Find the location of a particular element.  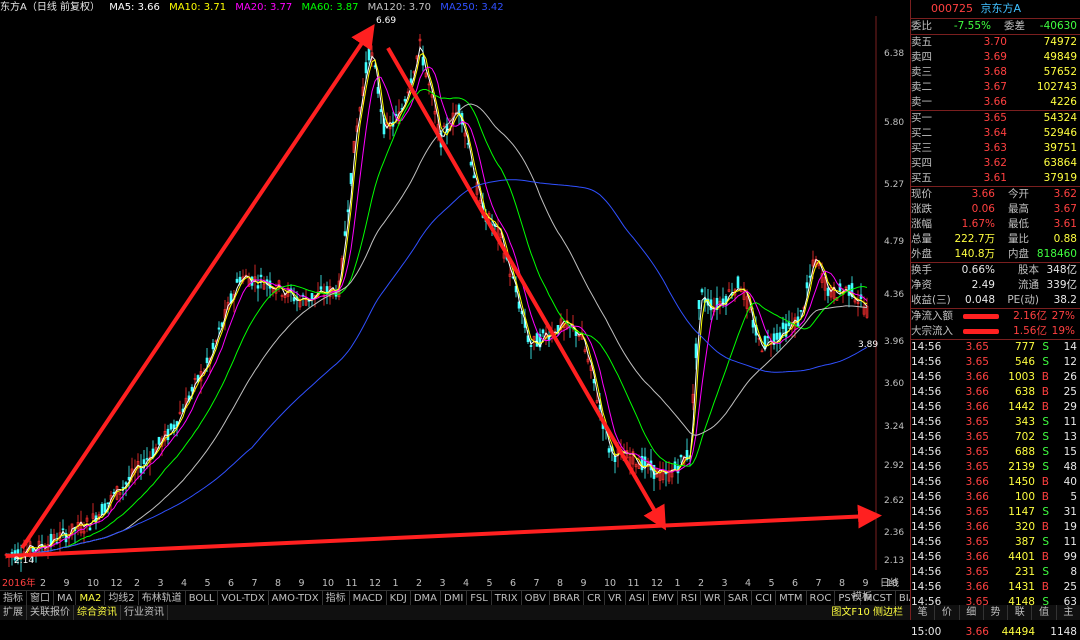

bid-label: 买二 is located at coordinates (921, 133).